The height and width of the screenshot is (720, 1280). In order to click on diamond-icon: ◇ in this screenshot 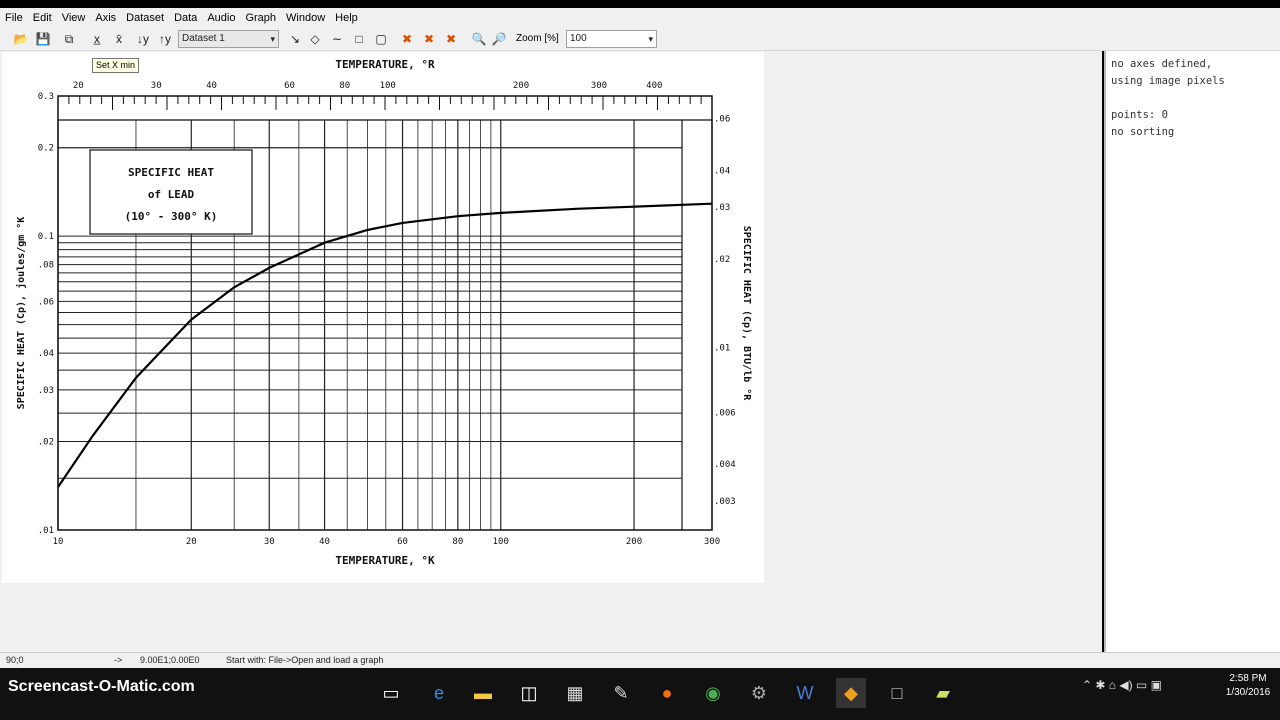, I will do `click(315, 39)`.